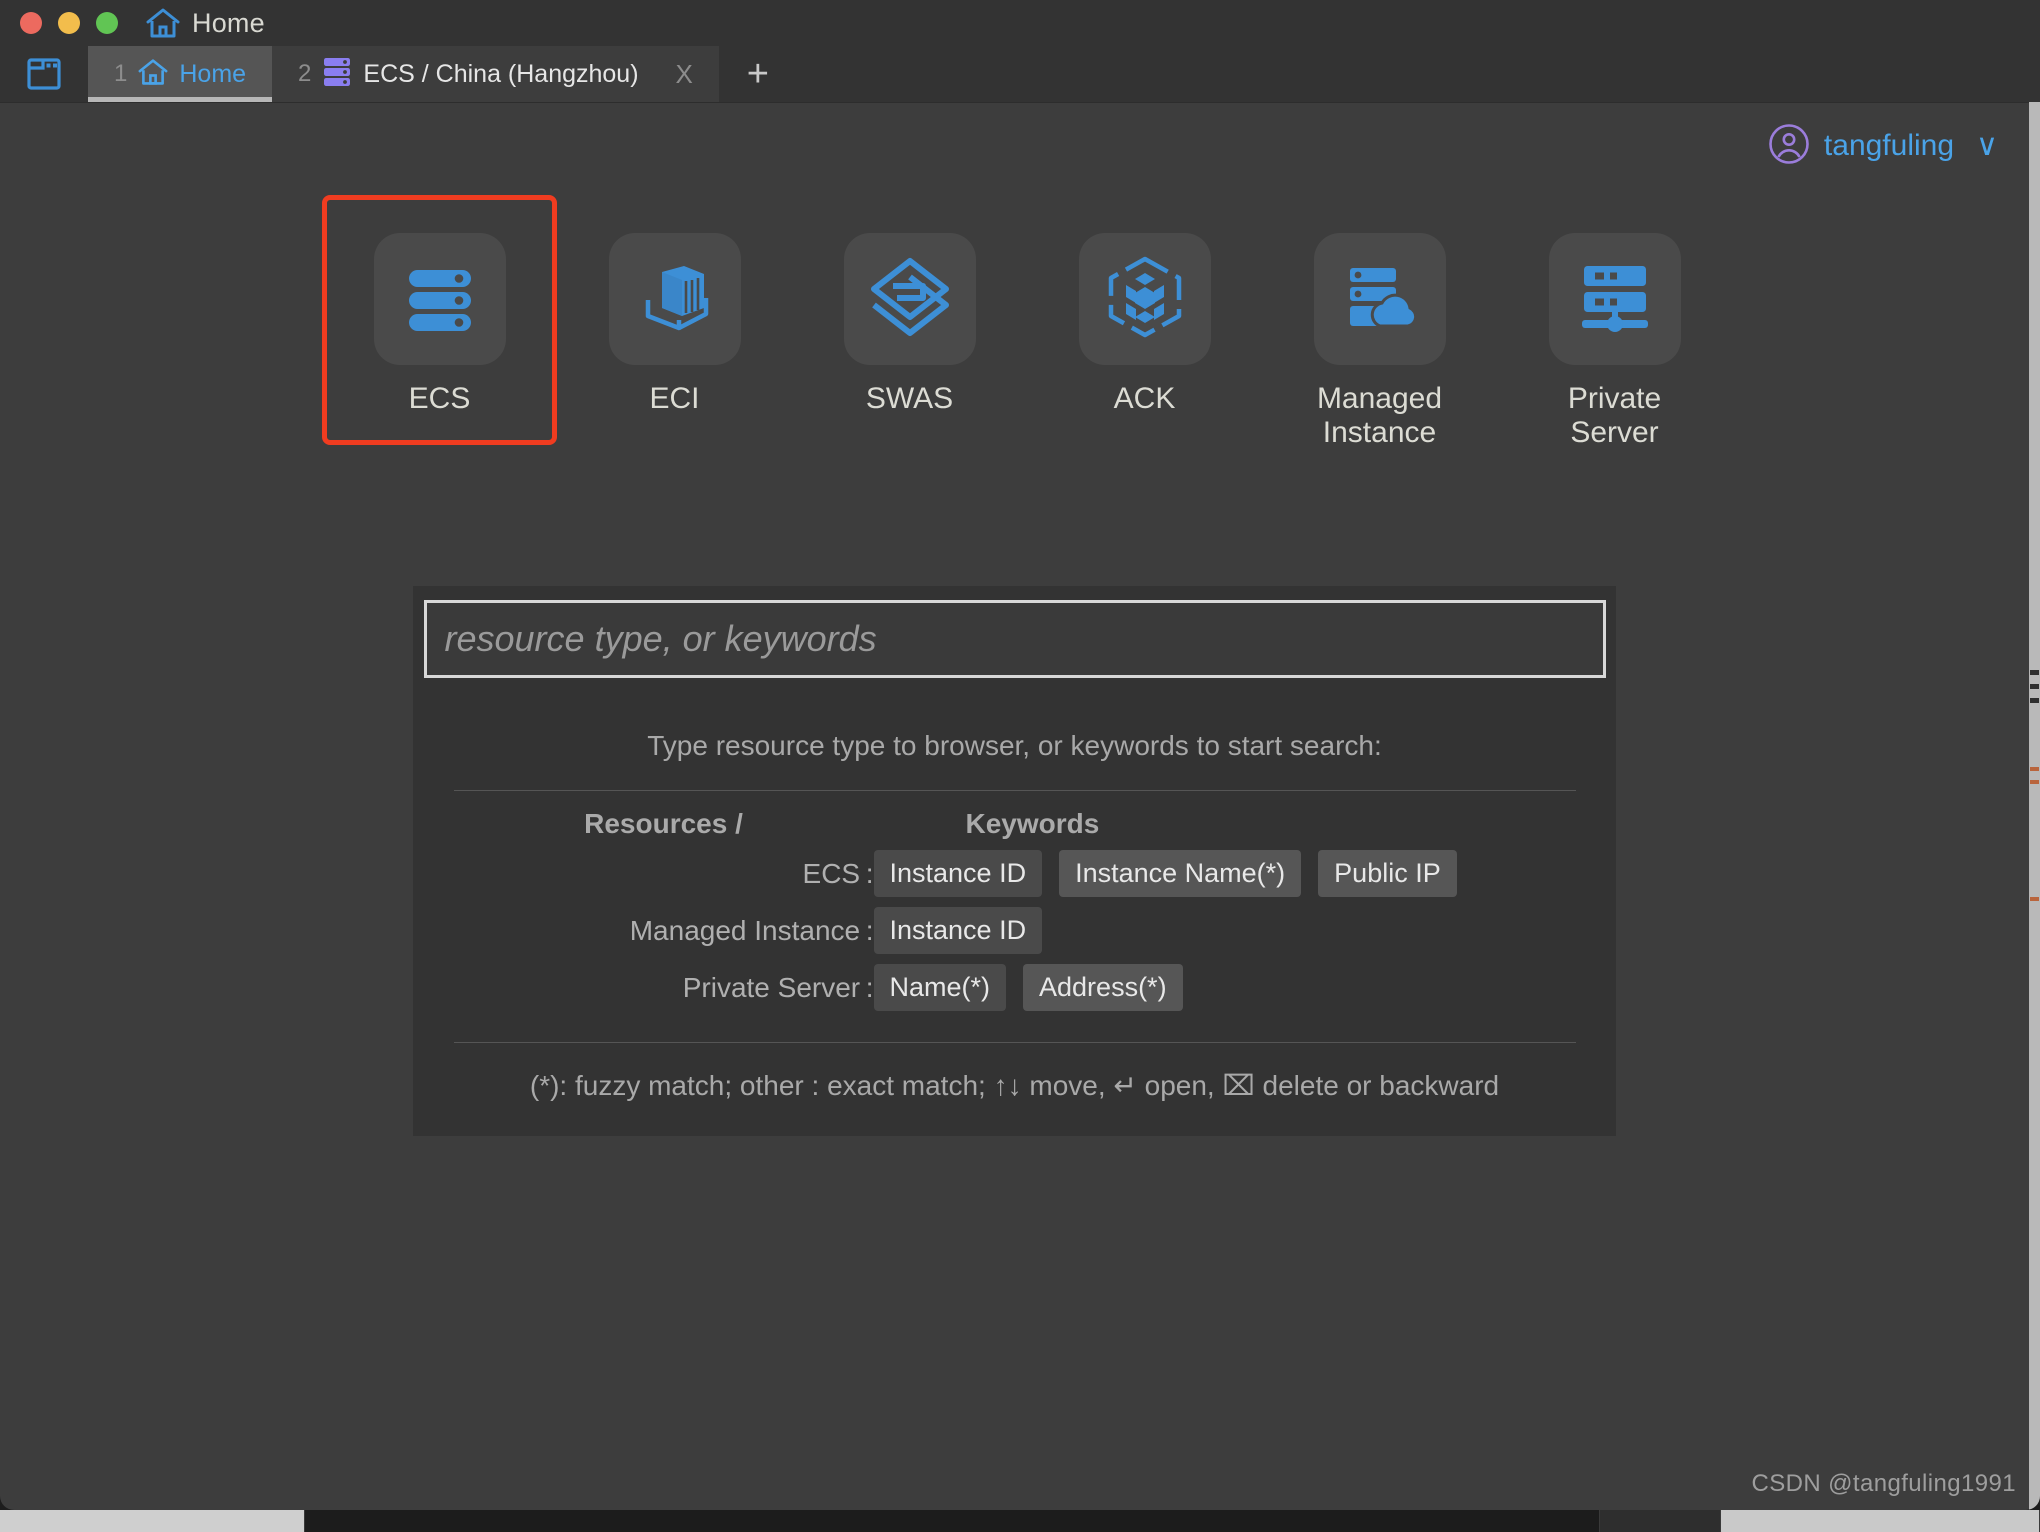 Image resolution: width=2040 pixels, height=1532 pixels. I want to click on row-resource-label: Private Server :, so click(778, 987).